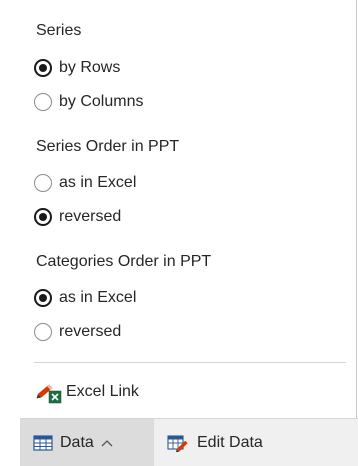  I want to click on series-by-columns-radio: by Columns, so click(88, 102).